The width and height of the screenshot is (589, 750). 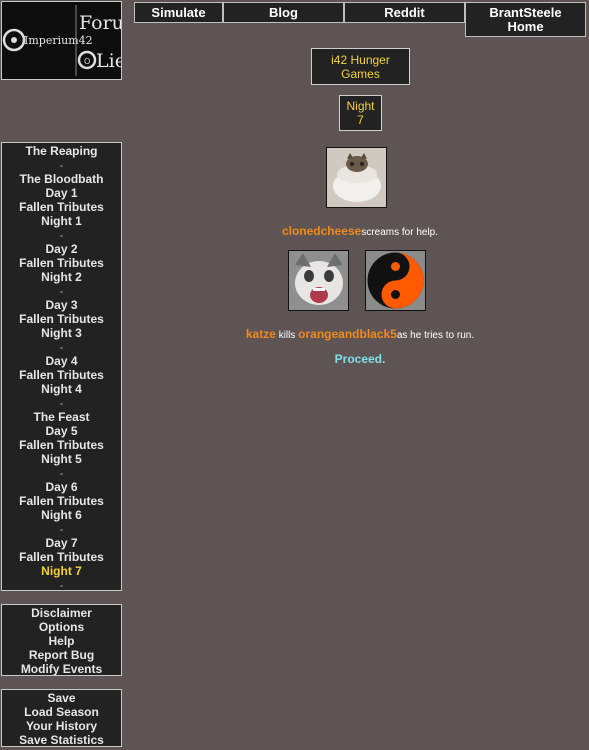 What do you see at coordinates (61, 333) in the screenshot?
I see `sidebar-phase-link: Night 3` at bounding box center [61, 333].